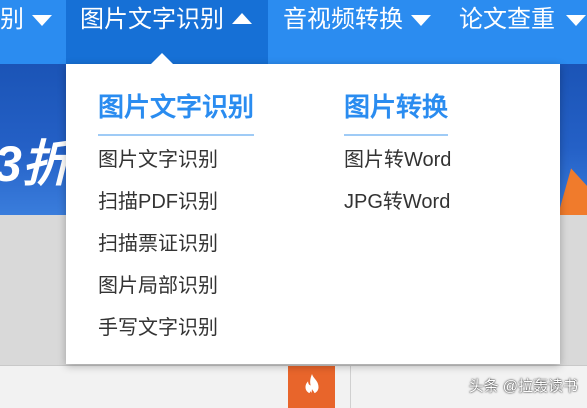 The width and height of the screenshot is (587, 408). What do you see at coordinates (12, 19) in the screenshot?
I see `nav-item-label: 别` at bounding box center [12, 19].